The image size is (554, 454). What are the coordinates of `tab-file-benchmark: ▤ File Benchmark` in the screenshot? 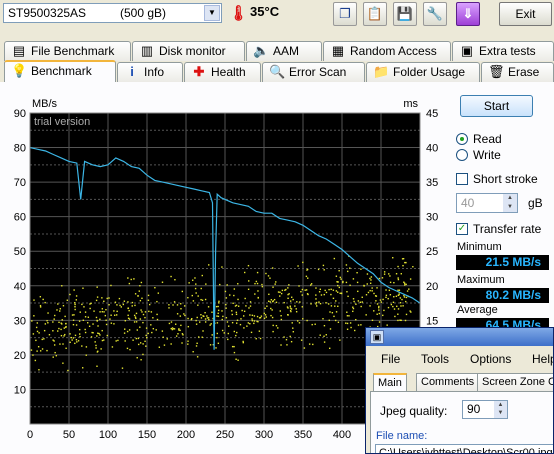 It's located at (67, 51).